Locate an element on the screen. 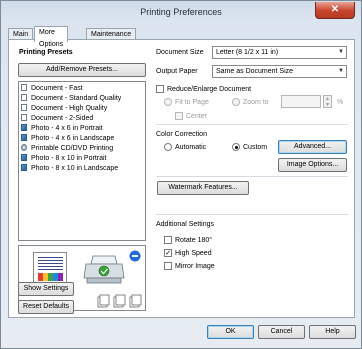  preset-item-document-fast: Document - Fast is located at coordinates (52, 89).